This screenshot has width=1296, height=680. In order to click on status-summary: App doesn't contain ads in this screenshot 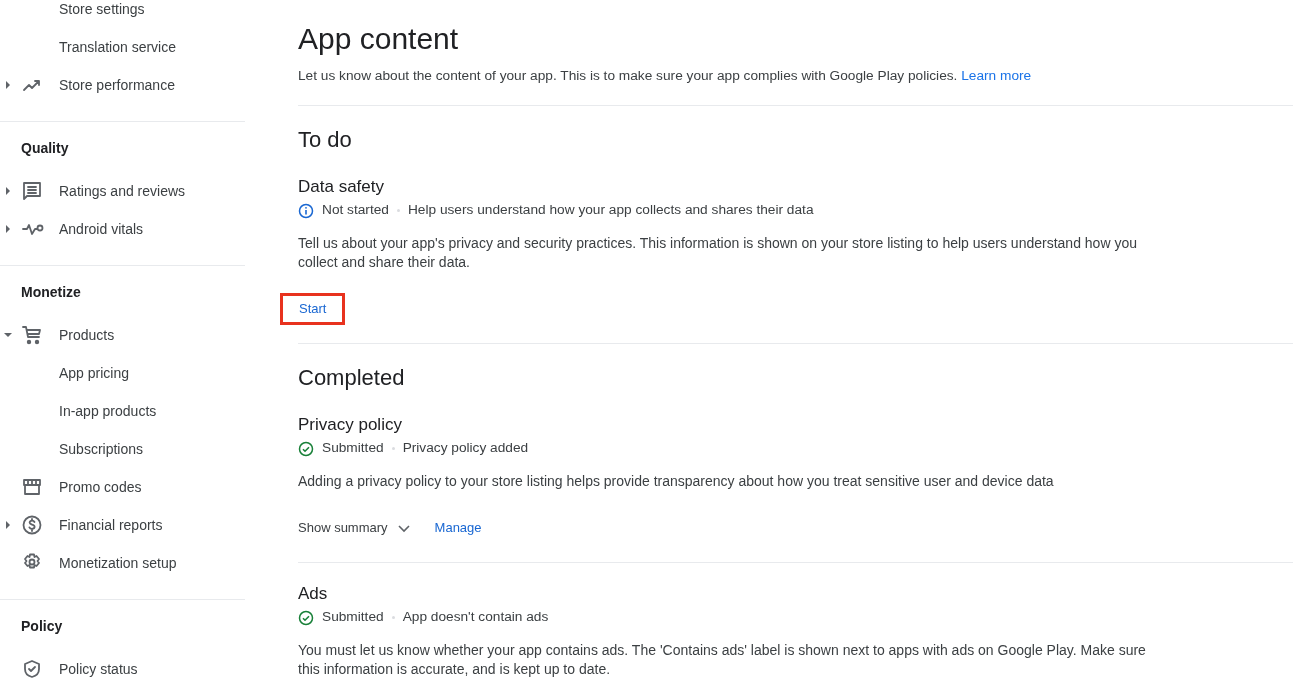, I will do `click(475, 617)`.